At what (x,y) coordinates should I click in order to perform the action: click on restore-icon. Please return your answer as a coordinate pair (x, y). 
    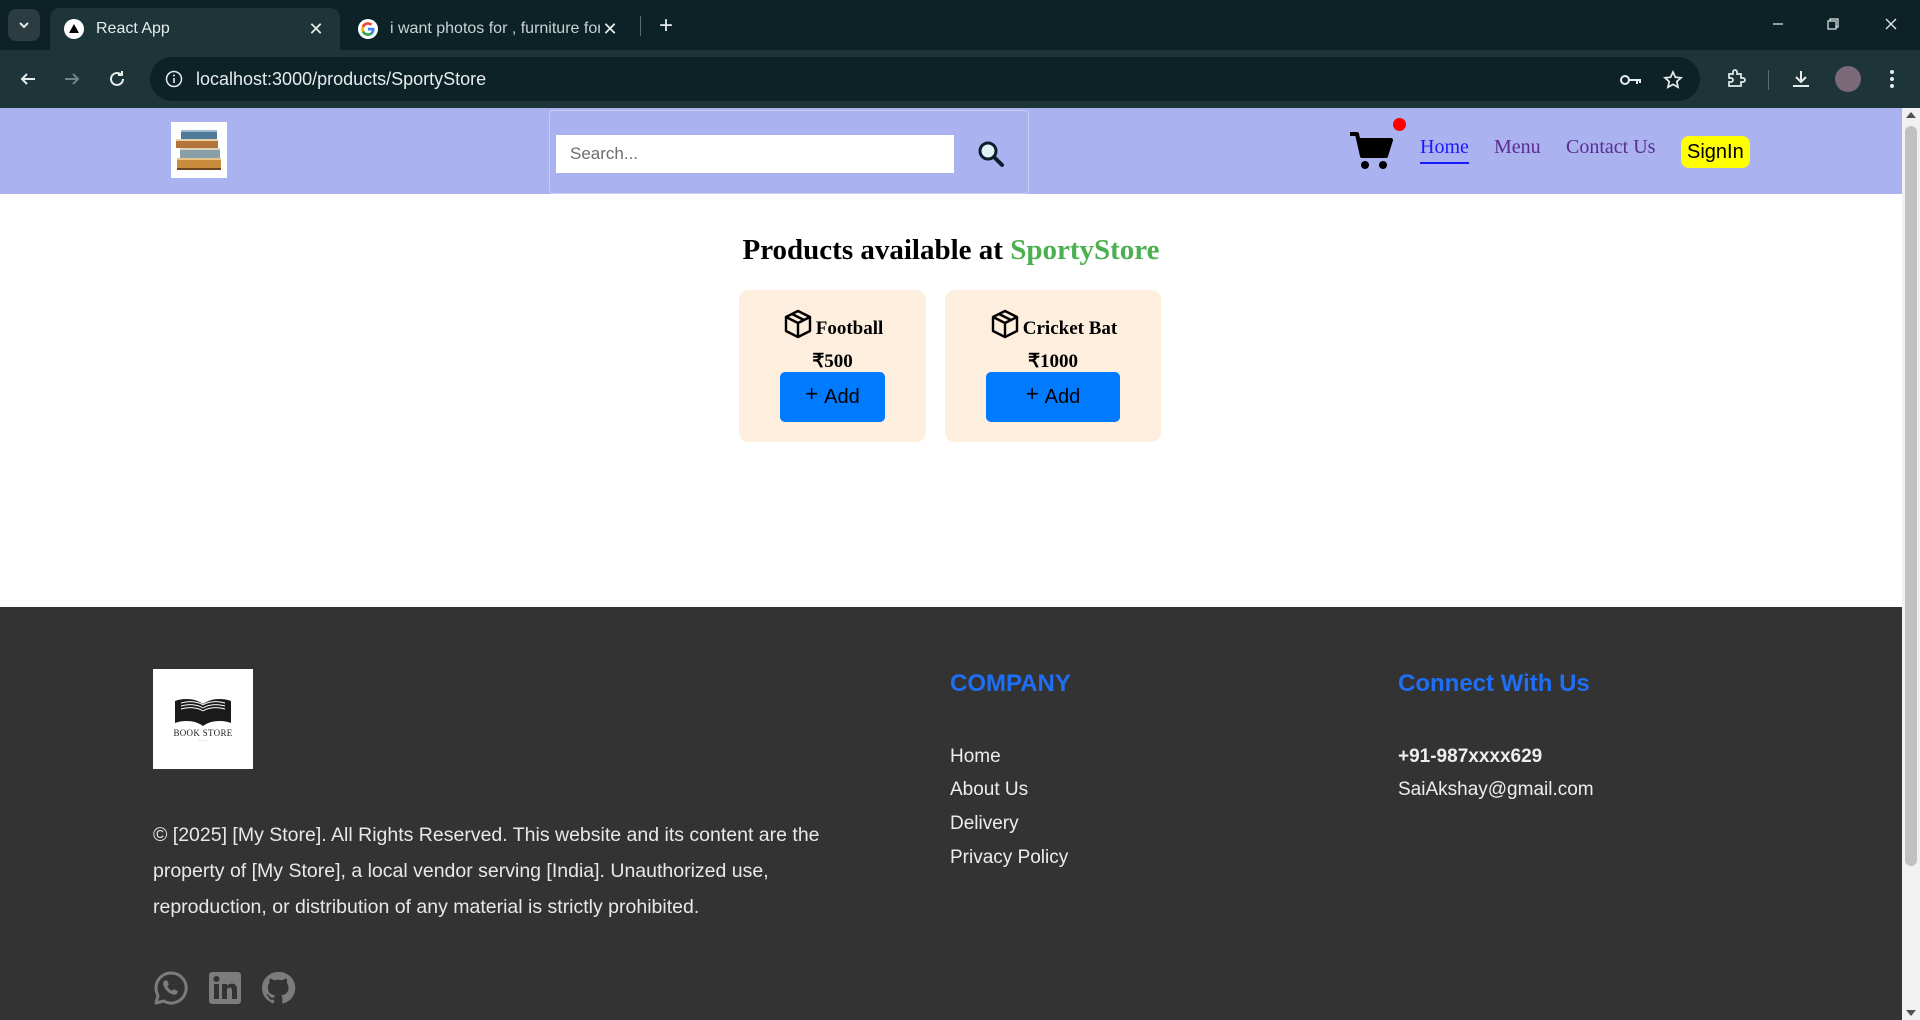
    Looking at the image, I should click on (1833, 24).